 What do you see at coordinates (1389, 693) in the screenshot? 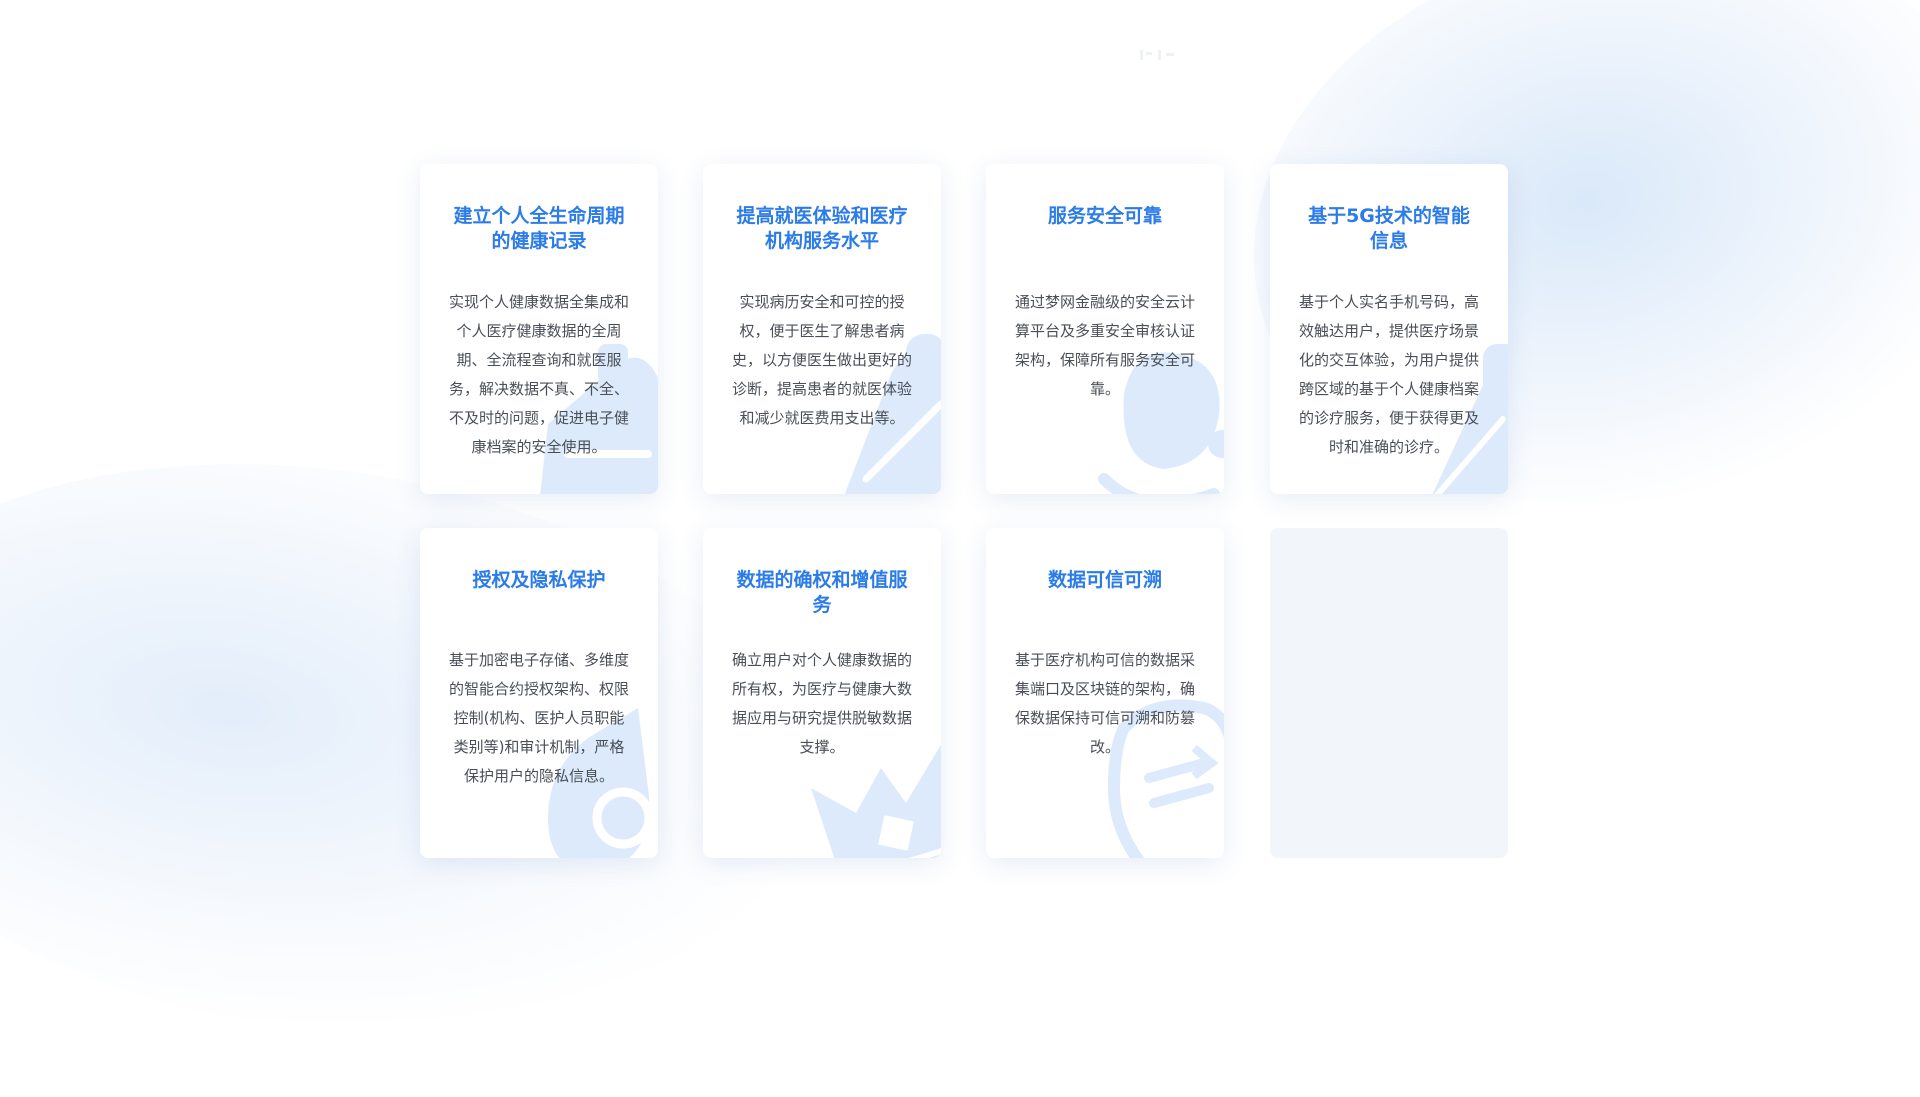
I see `feature-card-placeholder` at bounding box center [1389, 693].